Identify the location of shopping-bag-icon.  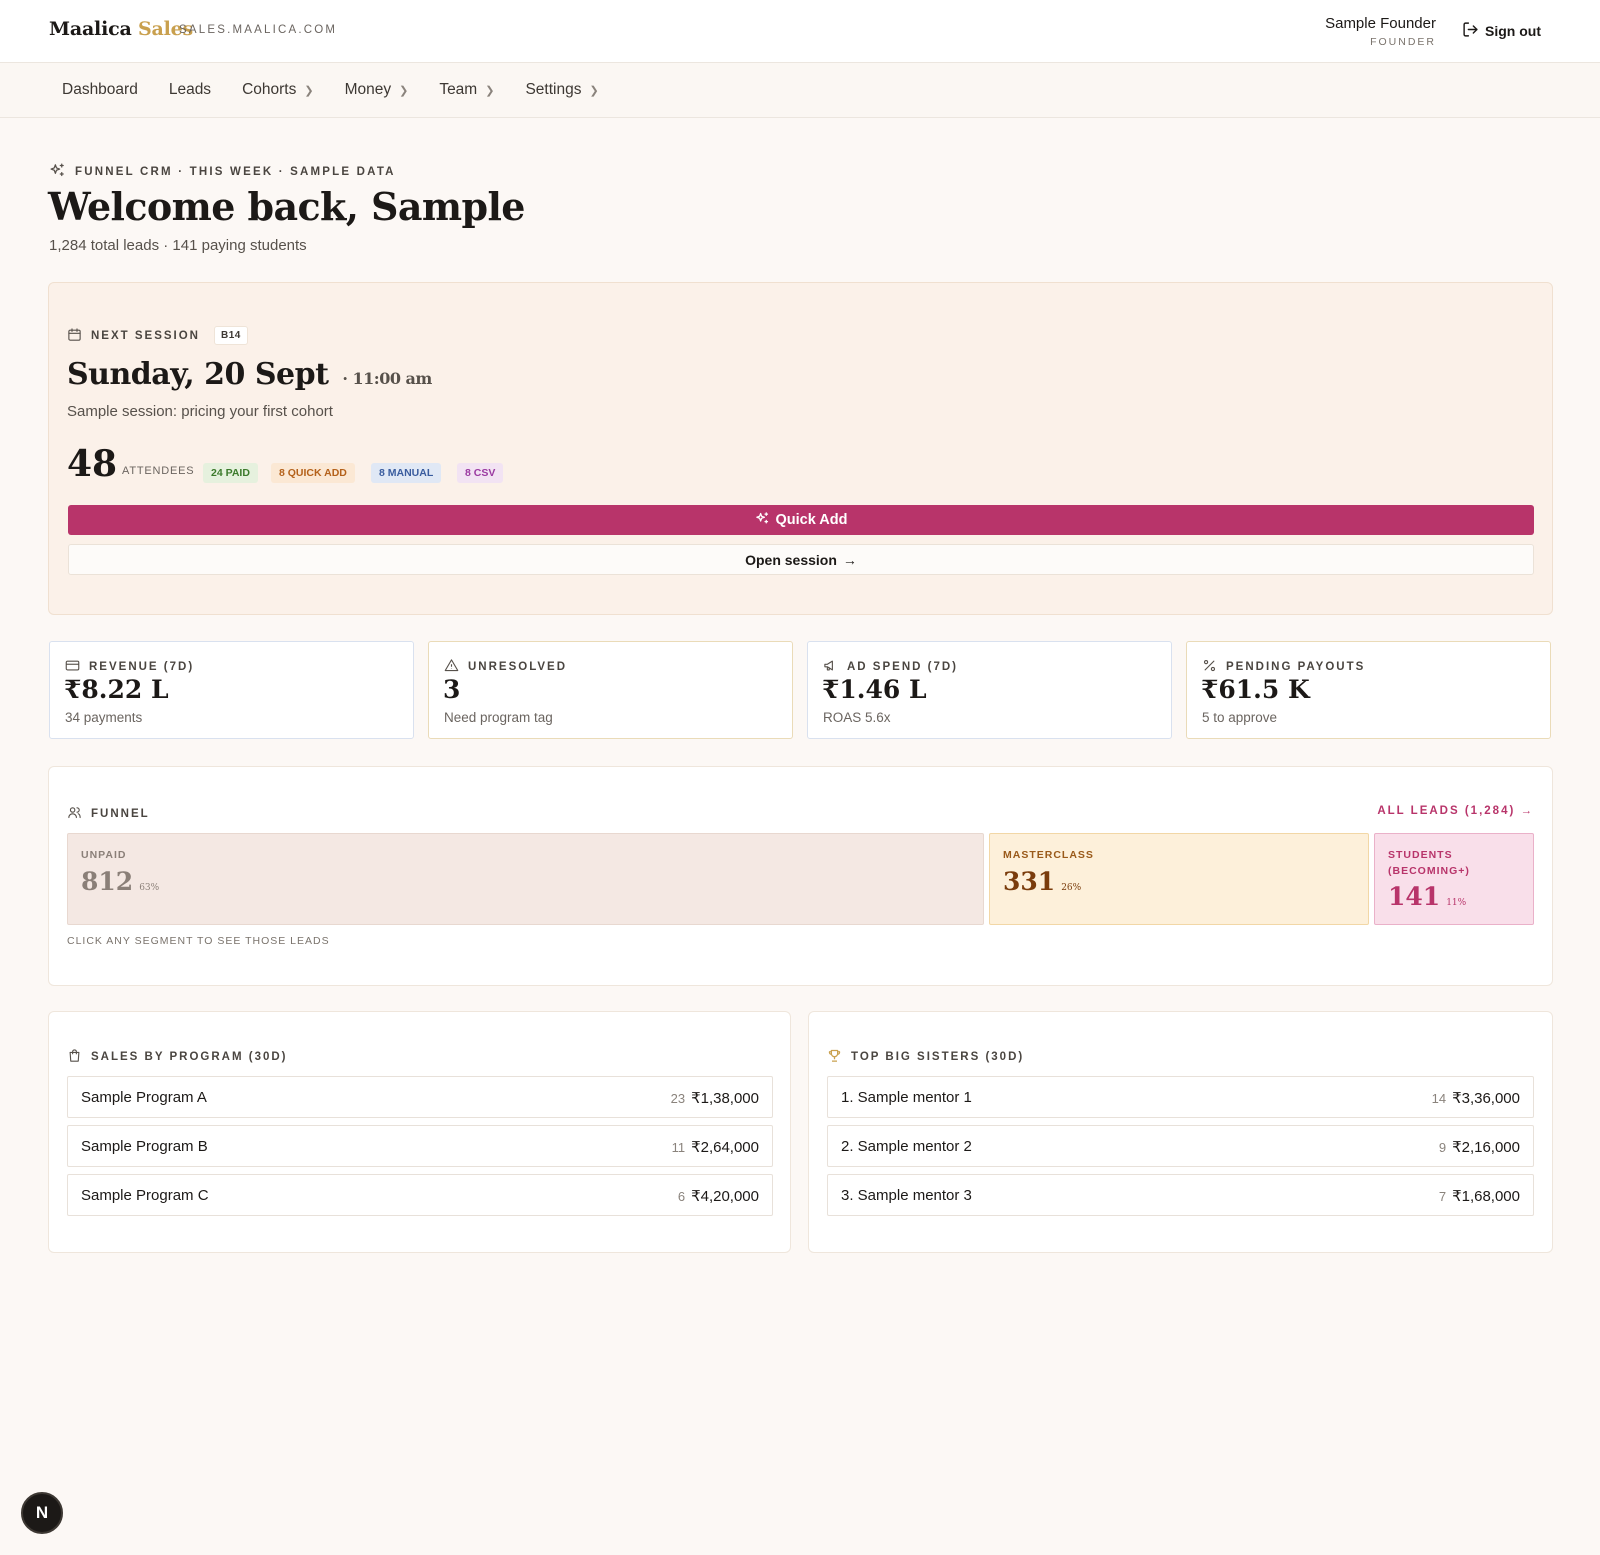
(74, 1057).